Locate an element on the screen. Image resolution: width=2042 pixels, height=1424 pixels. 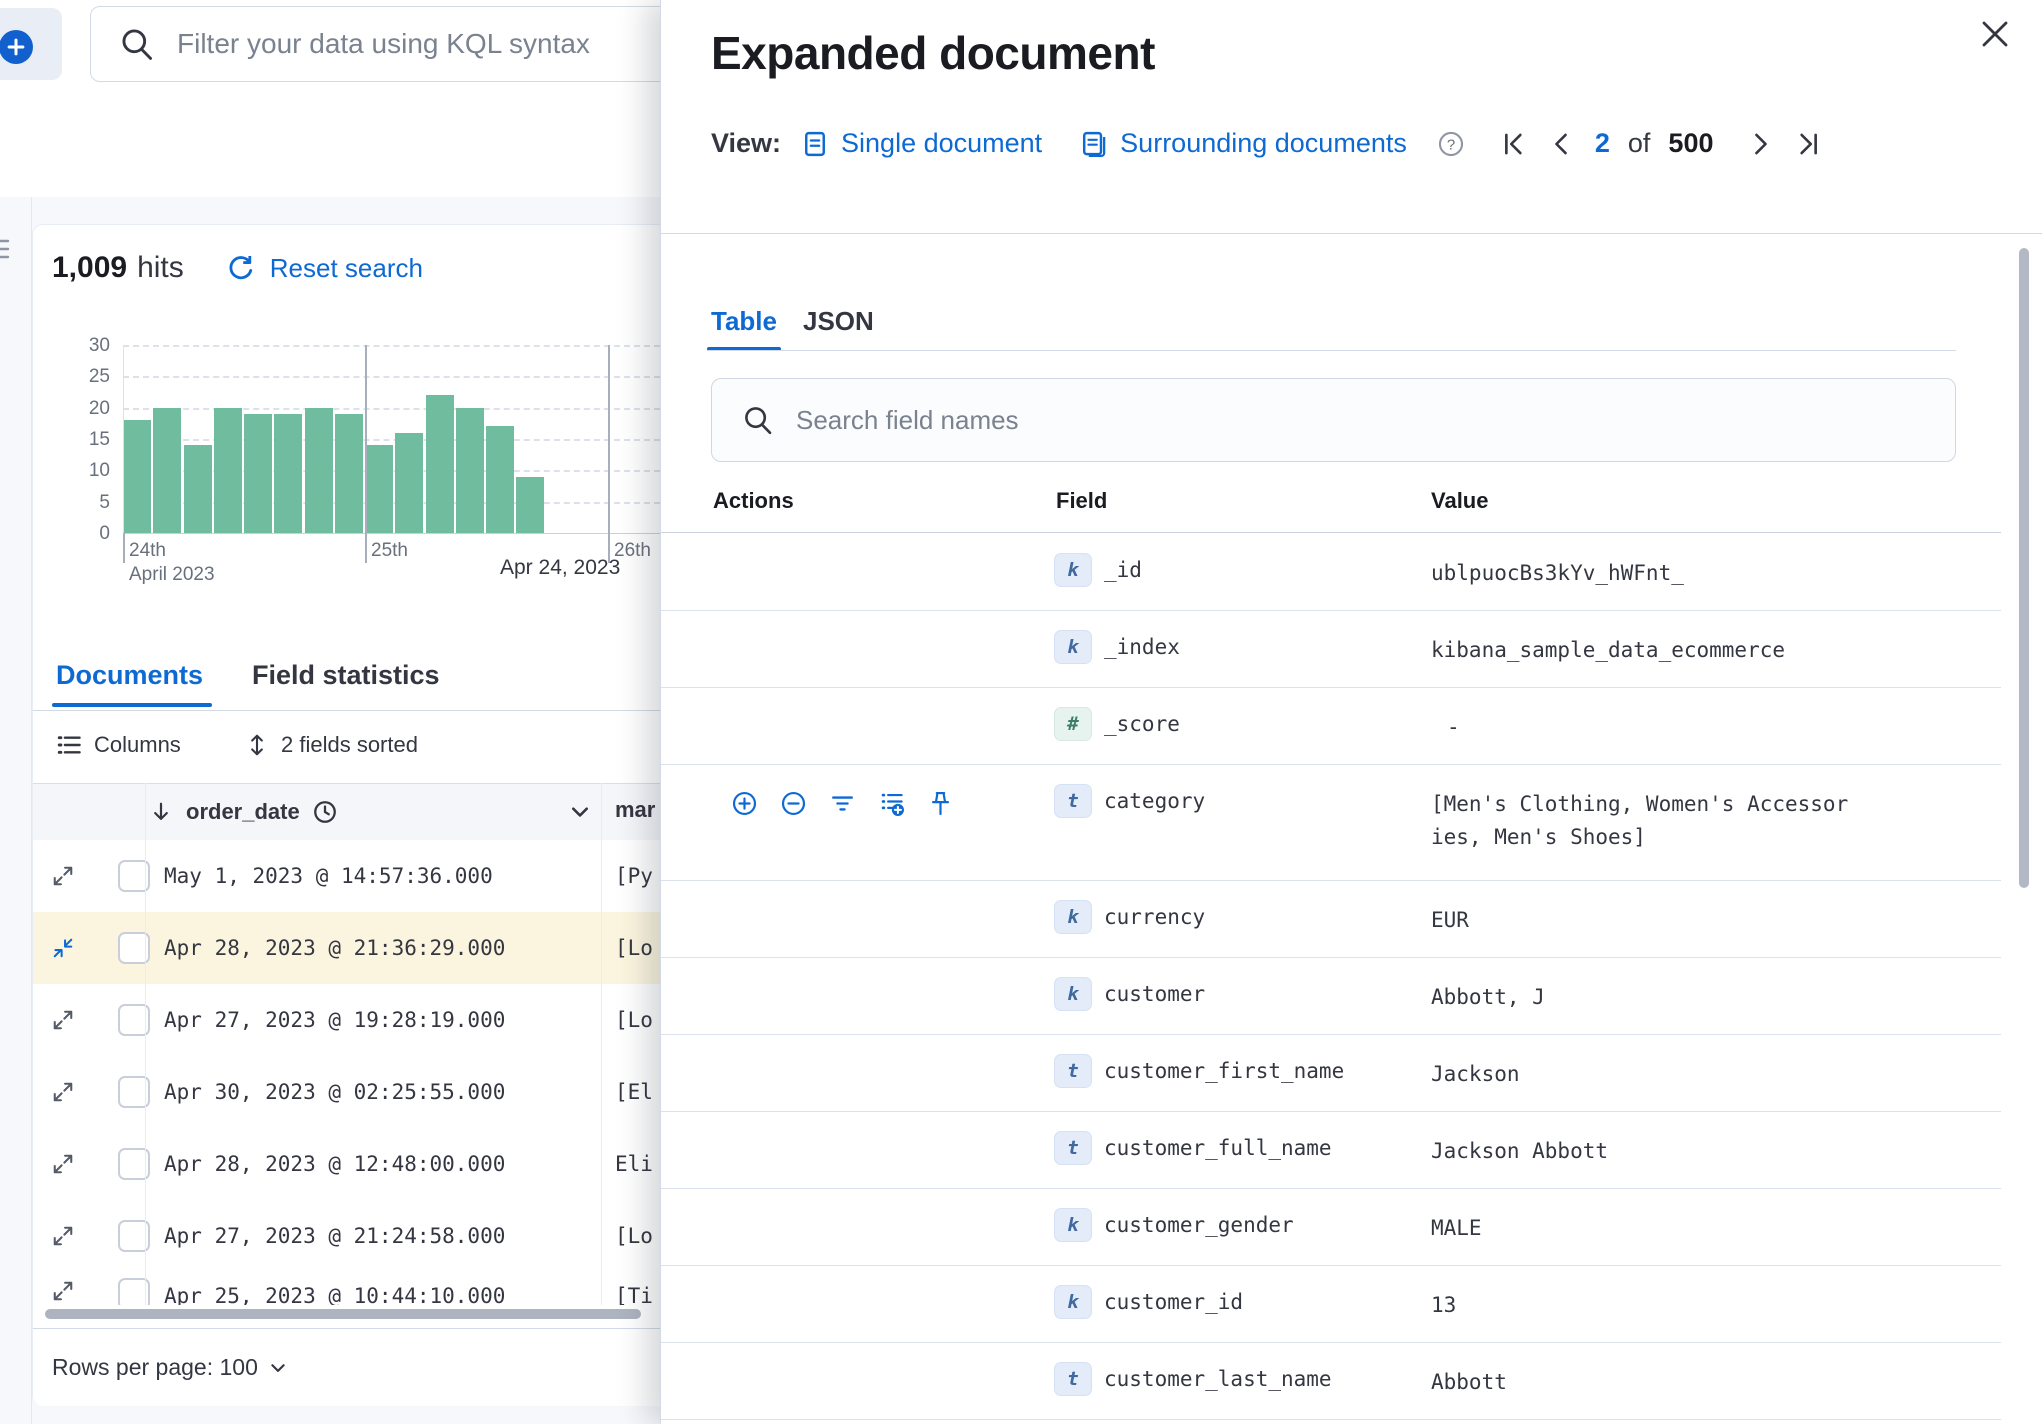
field-row-id: k _id ublpuocBs3kYv_hWFnt_ is located at coordinates (1331, 572).